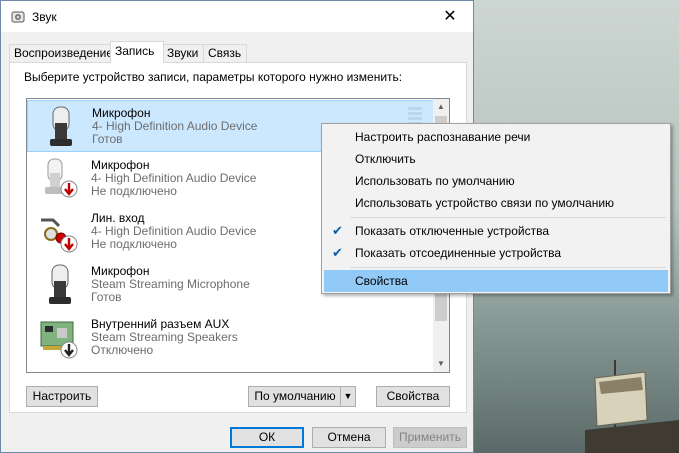 The image size is (679, 453). What do you see at coordinates (458, 253) in the screenshot?
I see `menu-item-label: Показать отсоединенные устройства` at bounding box center [458, 253].